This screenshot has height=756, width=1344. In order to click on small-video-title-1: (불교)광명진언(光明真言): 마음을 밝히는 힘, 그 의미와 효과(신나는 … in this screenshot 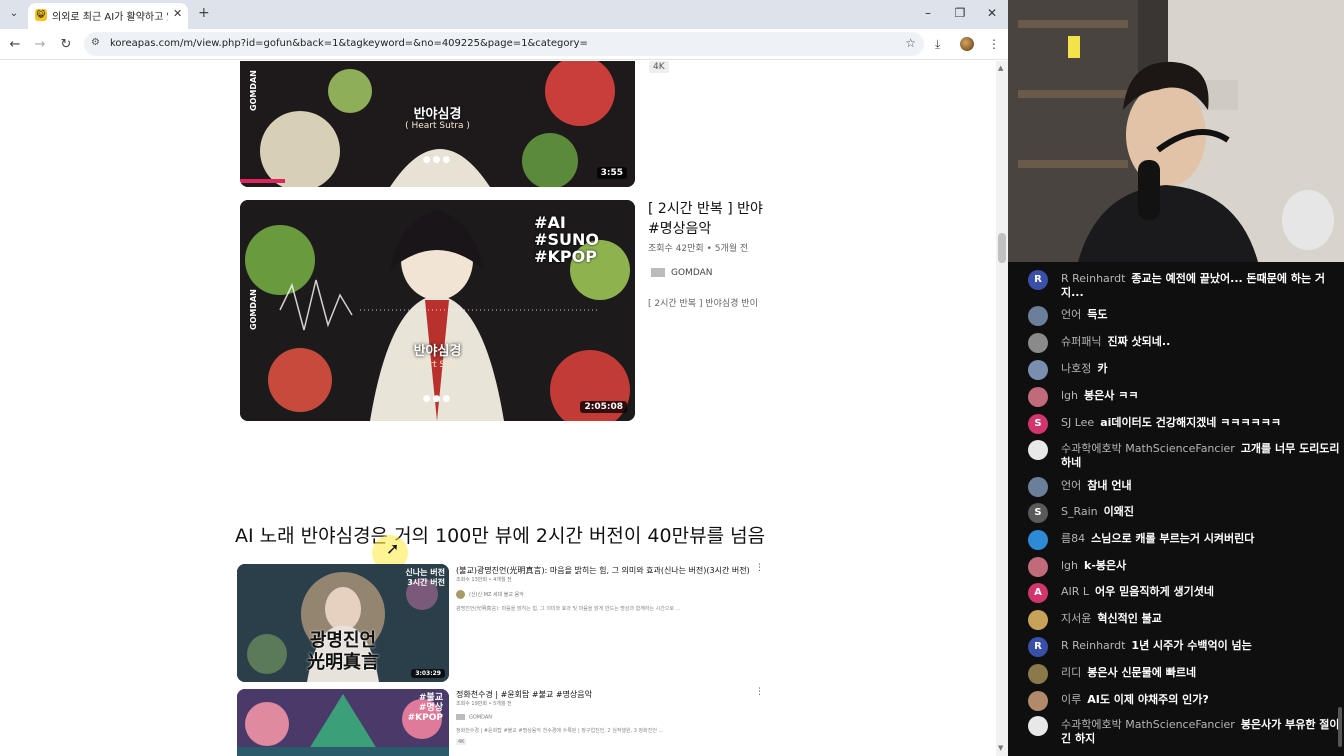, I will do `click(603, 570)`.